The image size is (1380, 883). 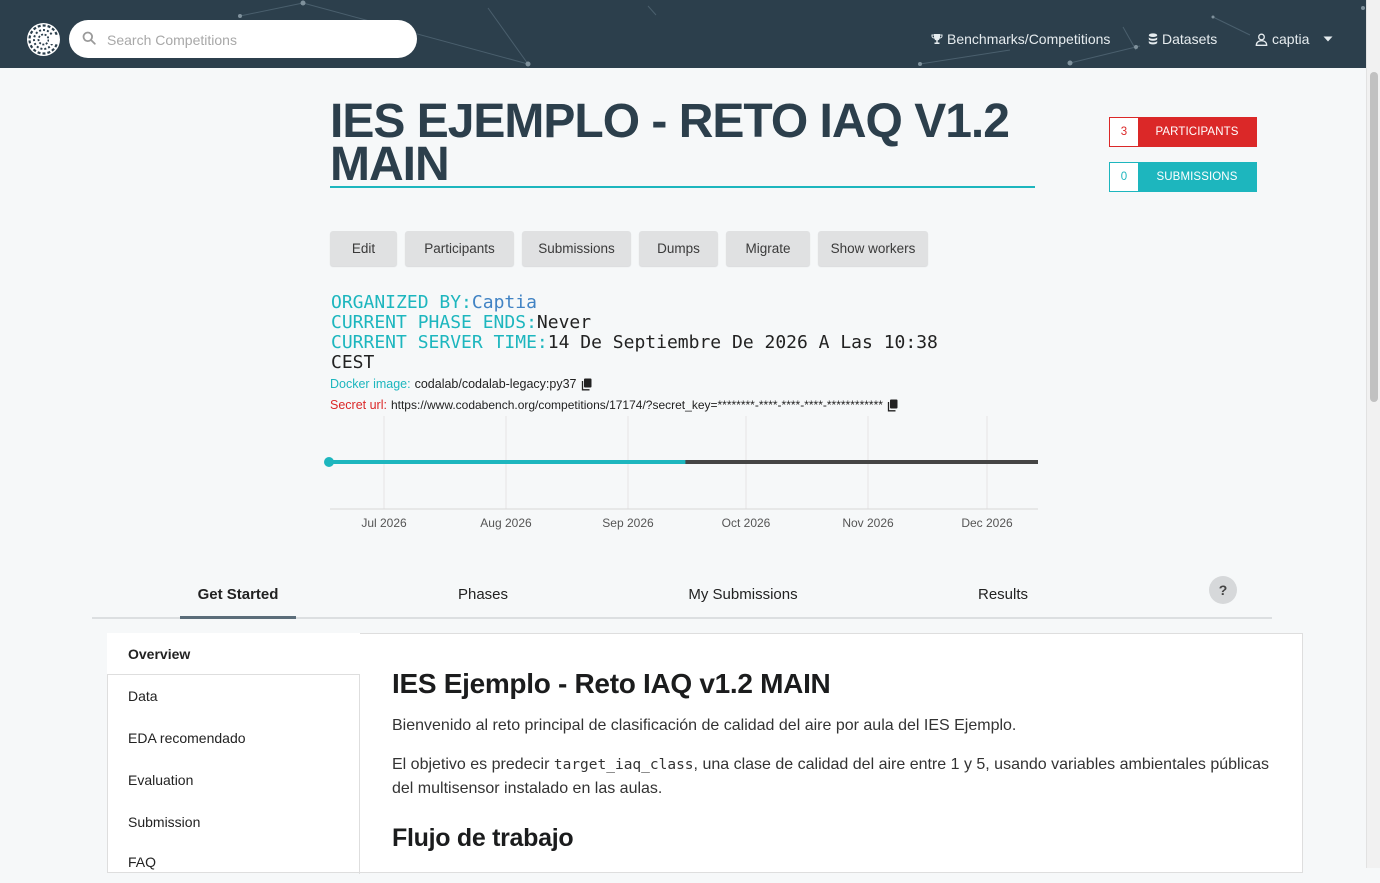 What do you see at coordinates (233, 862) in the screenshot?
I see `sidebar-item-faq: FAQ` at bounding box center [233, 862].